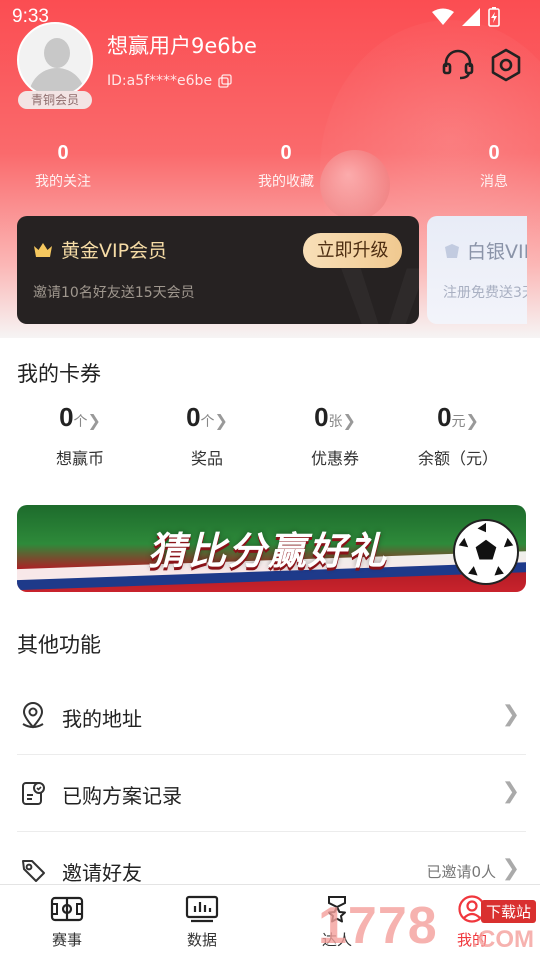 This screenshot has width=540, height=960. I want to click on stat-label: 我的收藏, so click(286, 182).